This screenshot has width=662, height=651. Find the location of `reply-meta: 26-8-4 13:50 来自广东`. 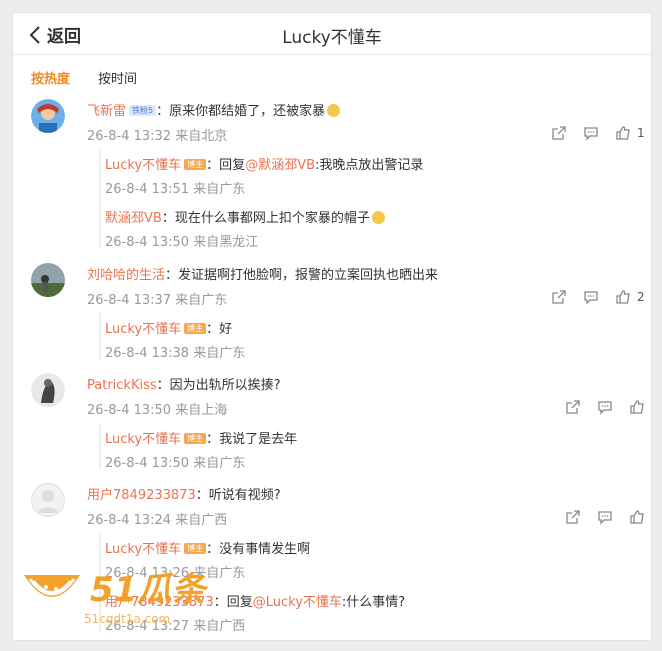

reply-meta: 26-8-4 13:50 来自广东 is located at coordinates (175, 463).